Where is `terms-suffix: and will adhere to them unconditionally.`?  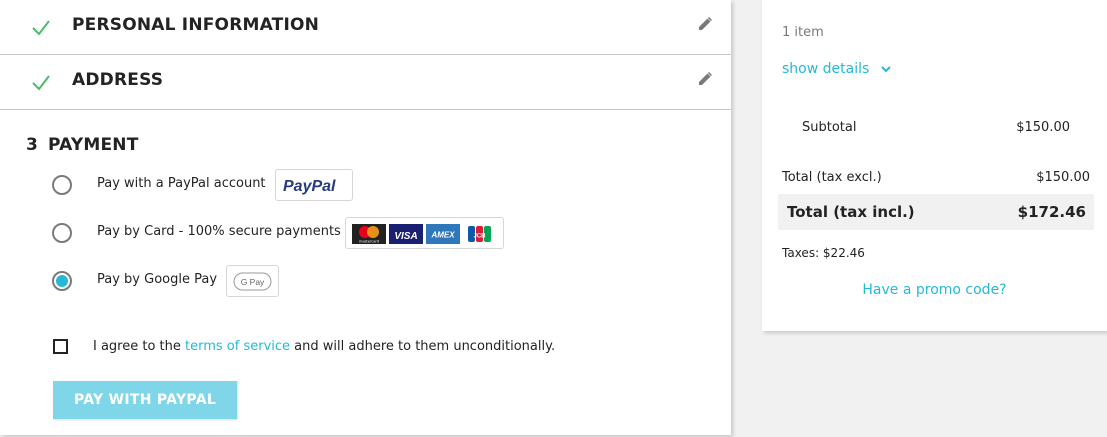
terms-suffix: and will adhere to them unconditionally. is located at coordinates (423, 346).